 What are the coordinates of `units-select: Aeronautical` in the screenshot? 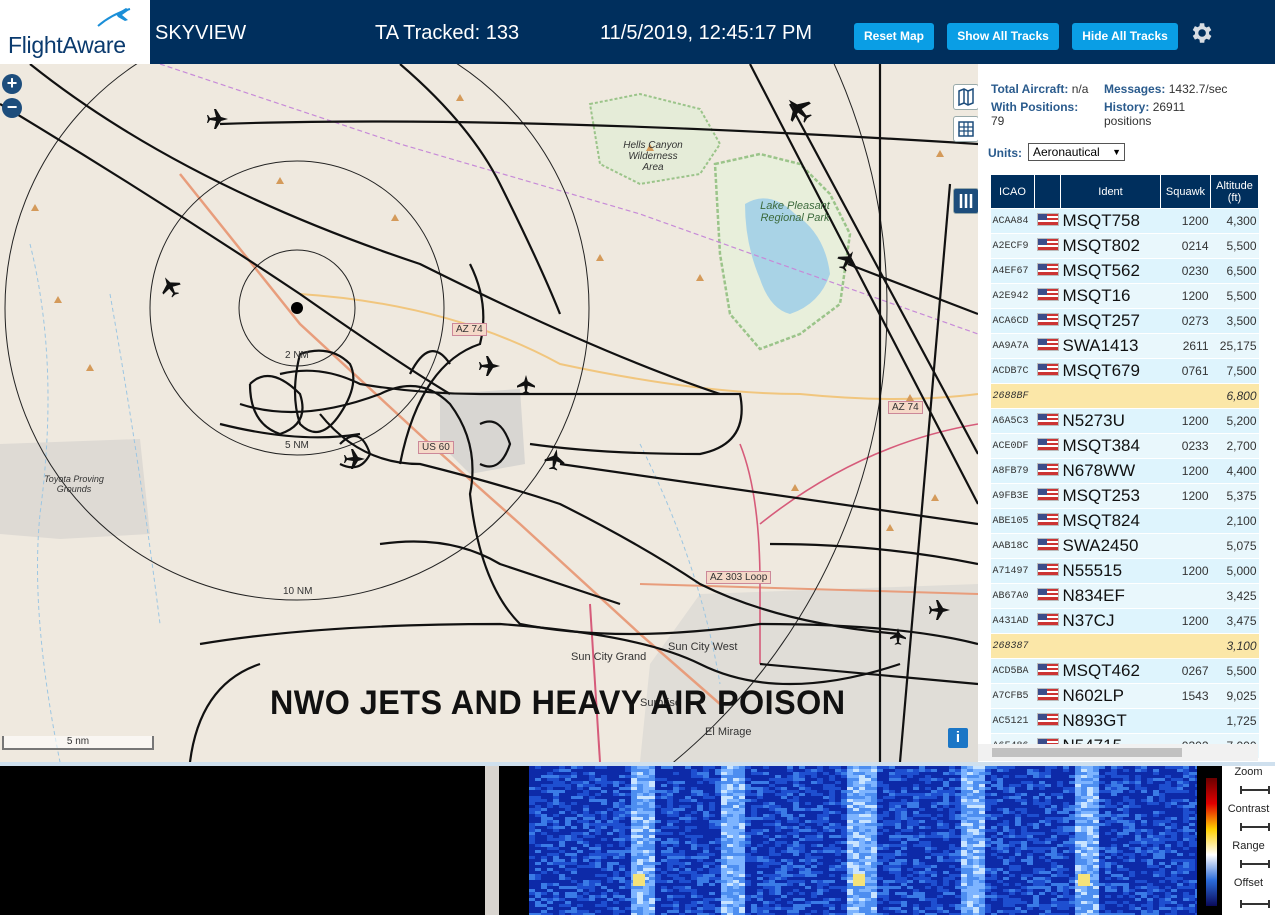 It's located at (1076, 152).